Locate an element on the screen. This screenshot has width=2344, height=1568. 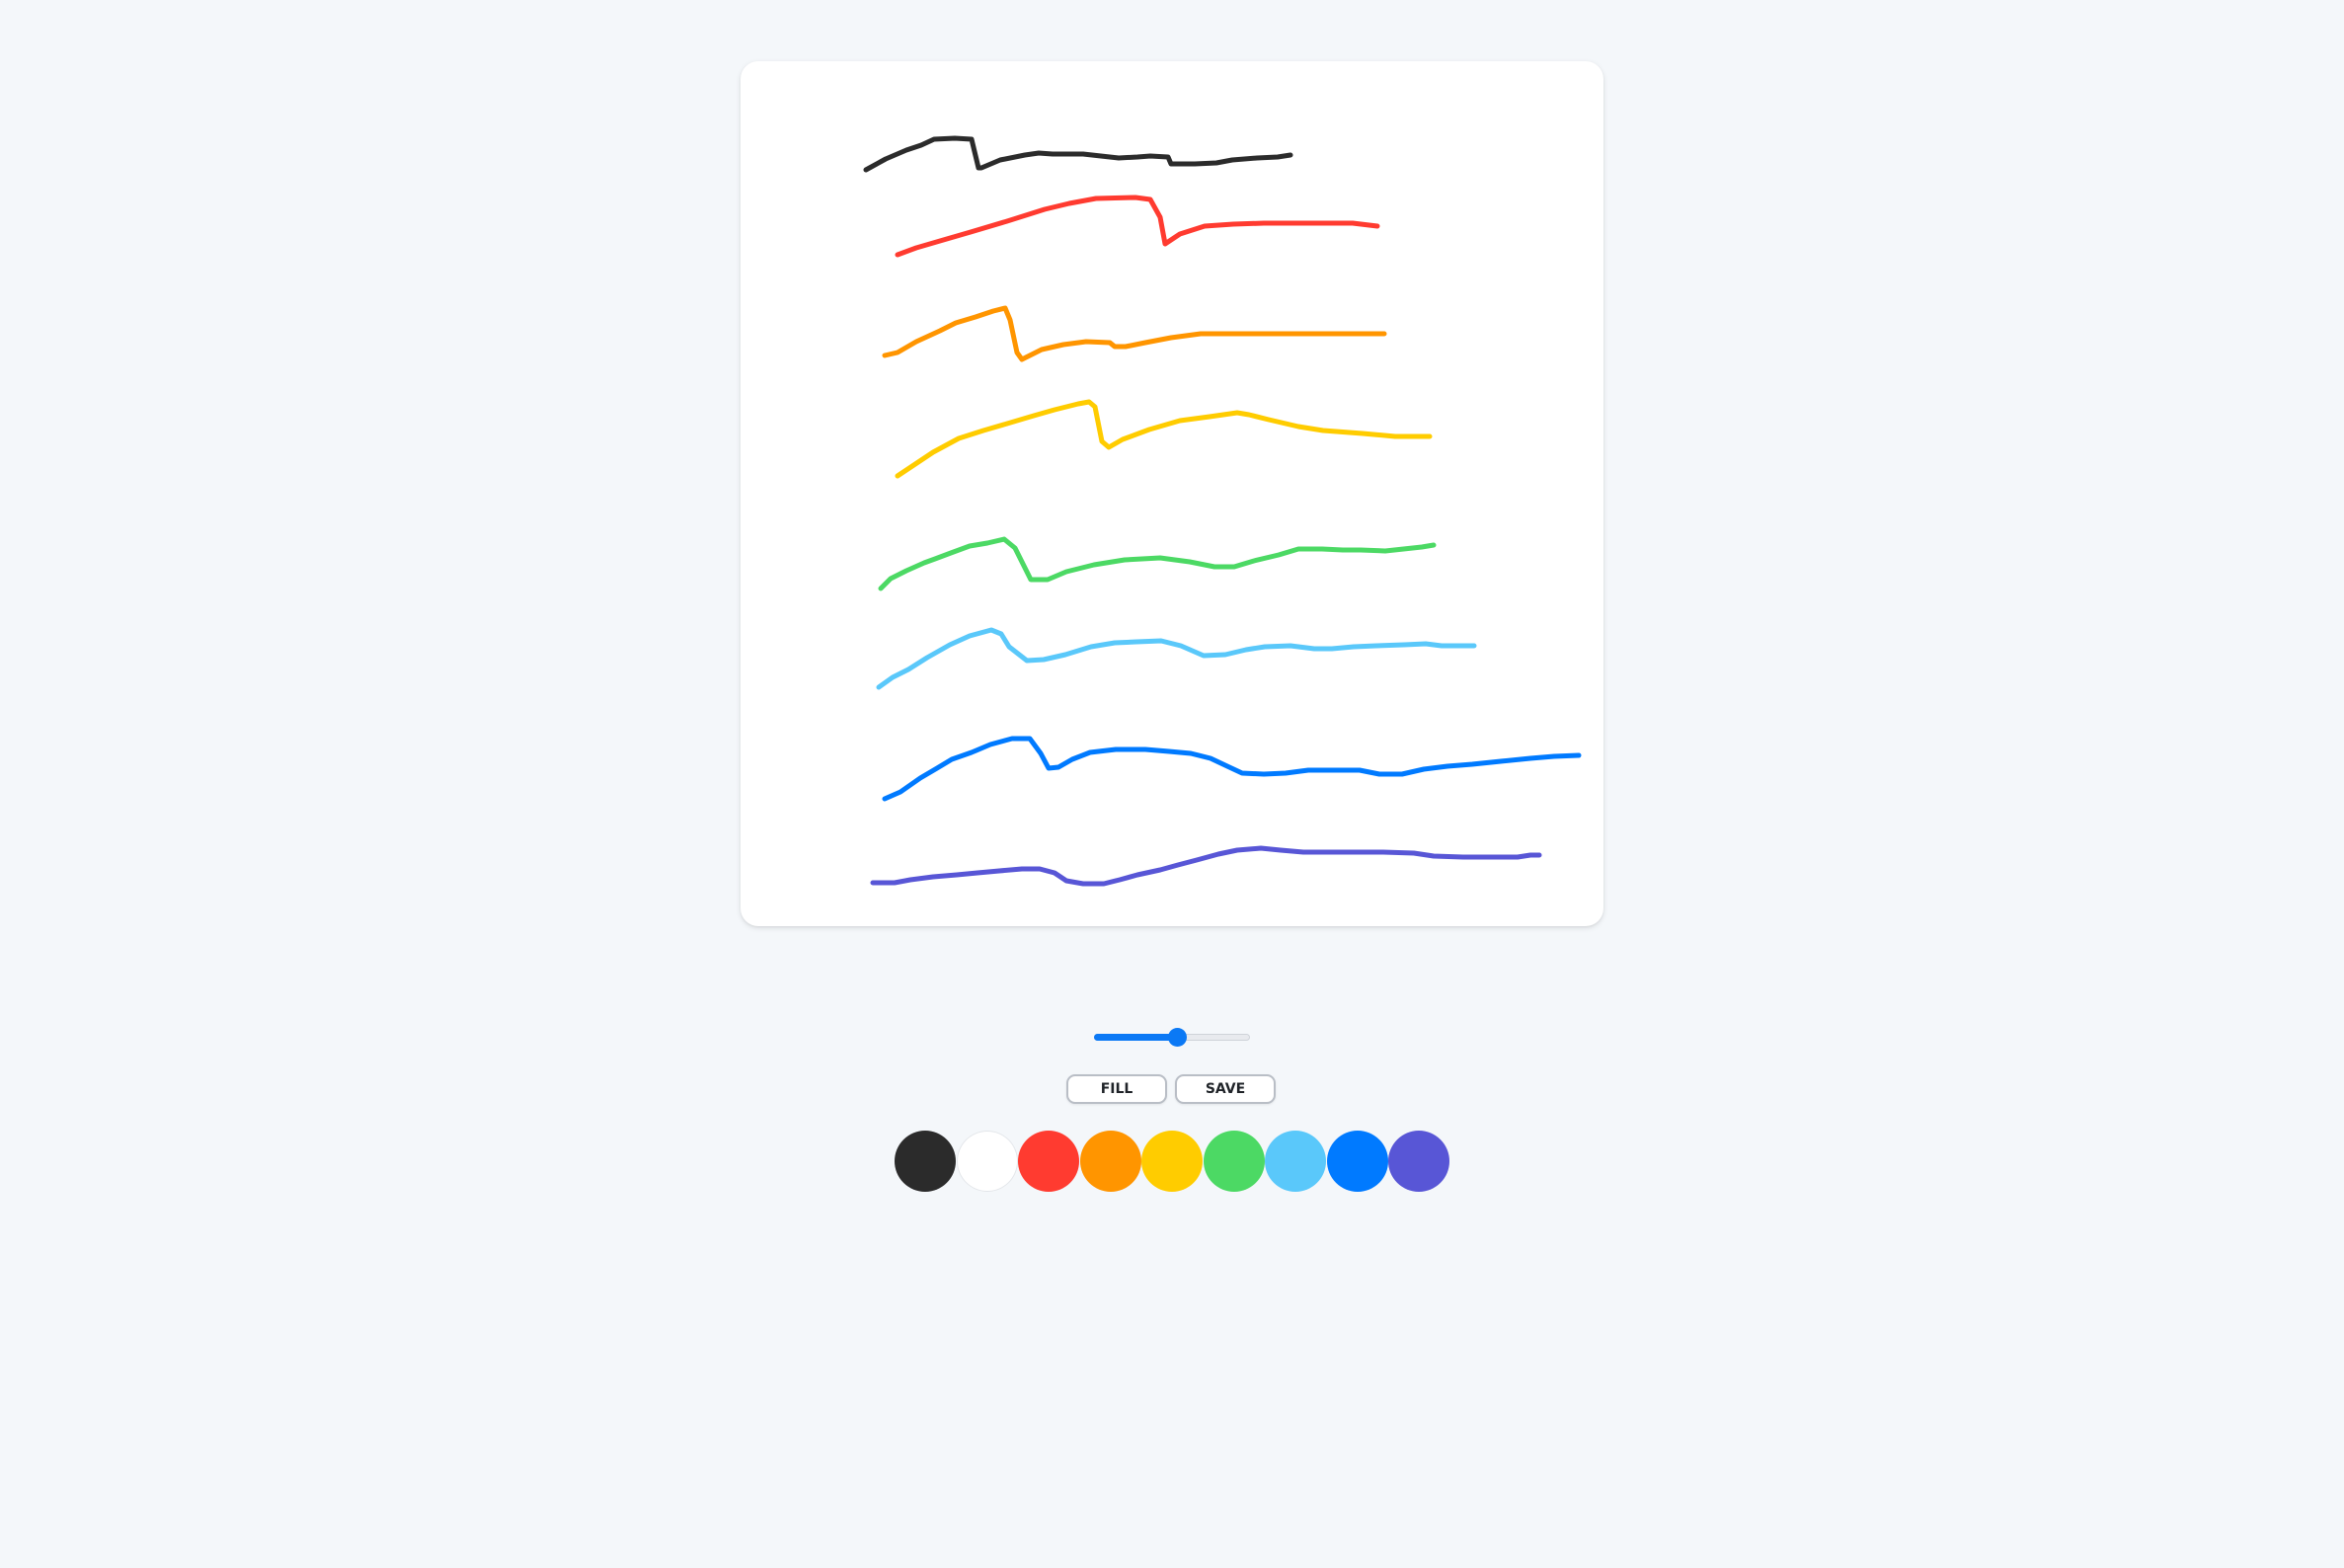
swatch-red is located at coordinates (1048, 1161).